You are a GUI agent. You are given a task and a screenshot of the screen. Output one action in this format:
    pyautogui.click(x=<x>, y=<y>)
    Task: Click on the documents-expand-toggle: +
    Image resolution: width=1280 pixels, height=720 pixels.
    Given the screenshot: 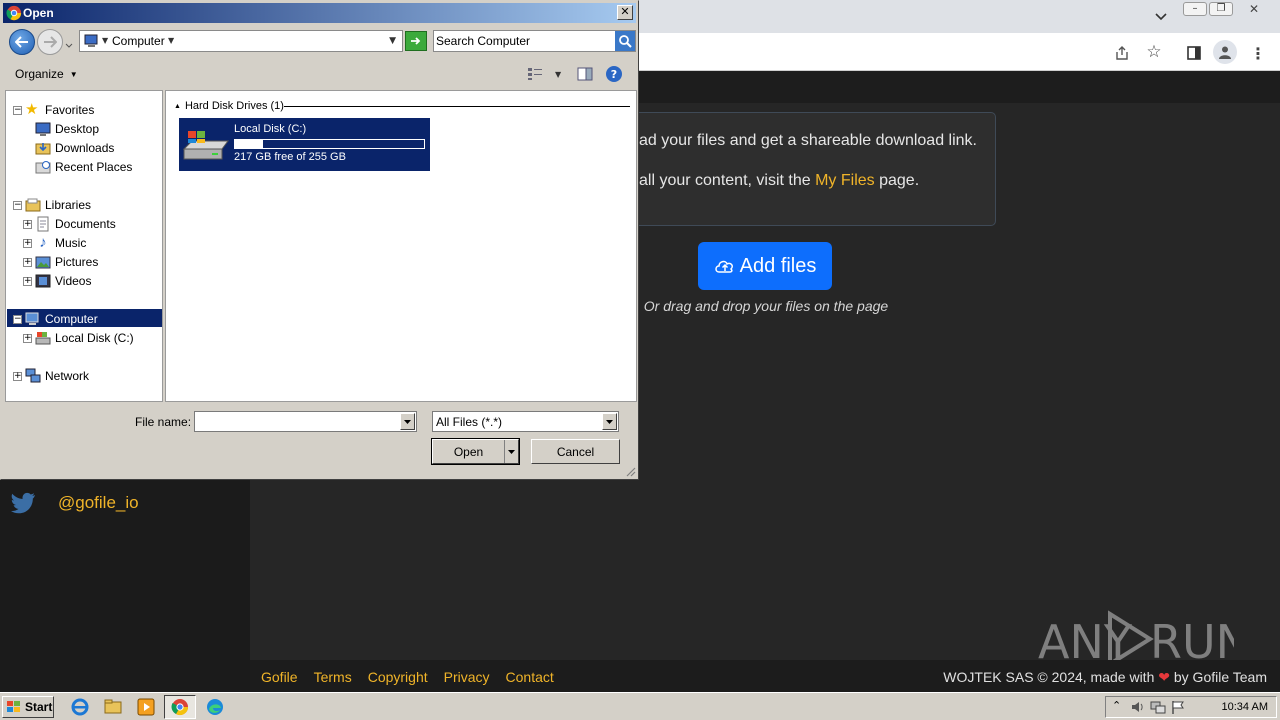 What is the action you would take?
    pyautogui.click(x=27, y=224)
    